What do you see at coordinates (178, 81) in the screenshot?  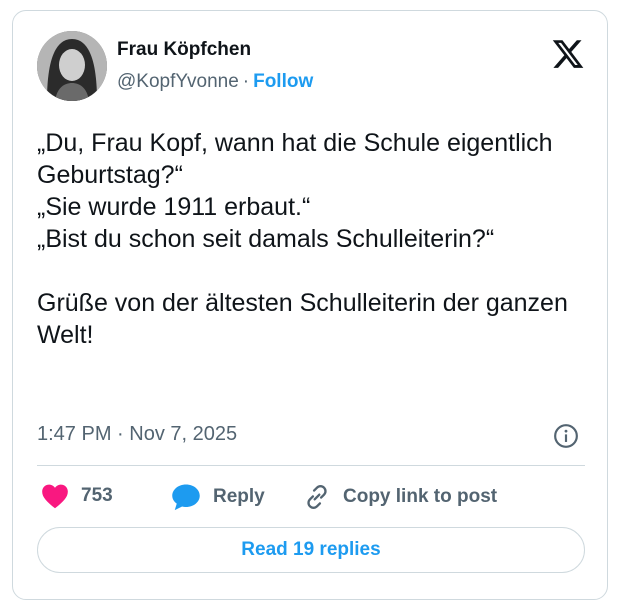 I see `author-handle: @KopfYvonne` at bounding box center [178, 81].